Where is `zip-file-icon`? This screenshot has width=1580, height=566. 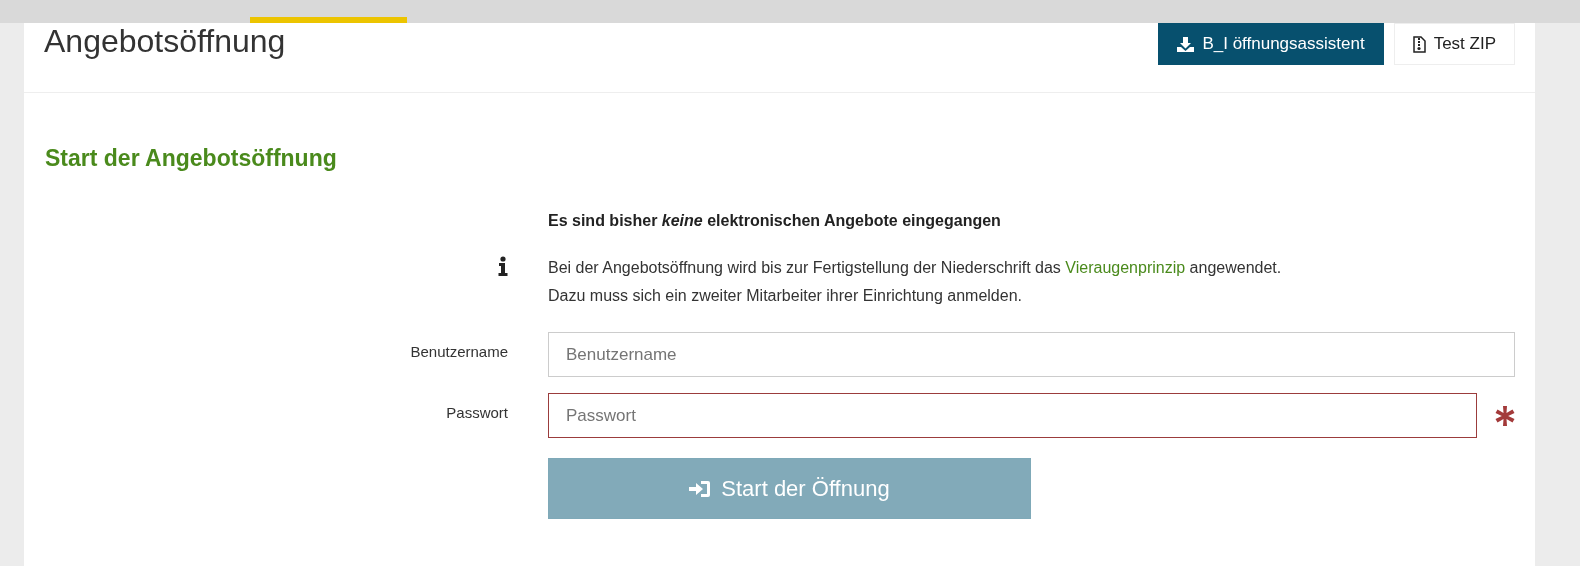
zip-file-icon is located at coordinates (1419, 44).